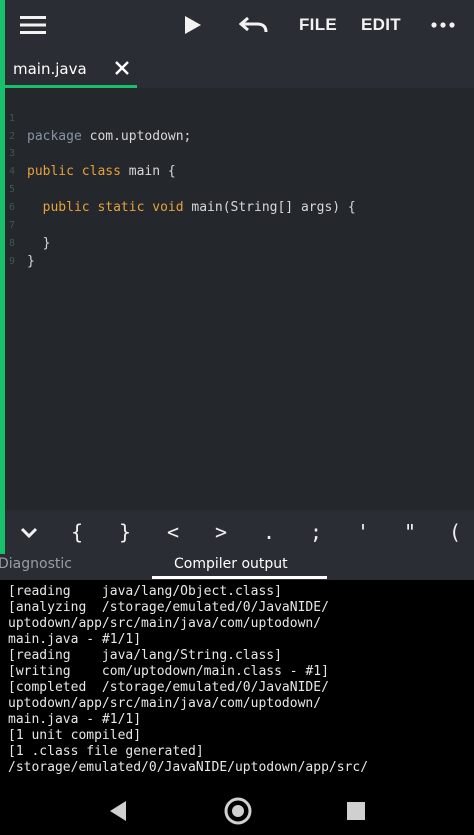  I want to click on code-line: 1 package com.uptodown;, so click(239, 118).